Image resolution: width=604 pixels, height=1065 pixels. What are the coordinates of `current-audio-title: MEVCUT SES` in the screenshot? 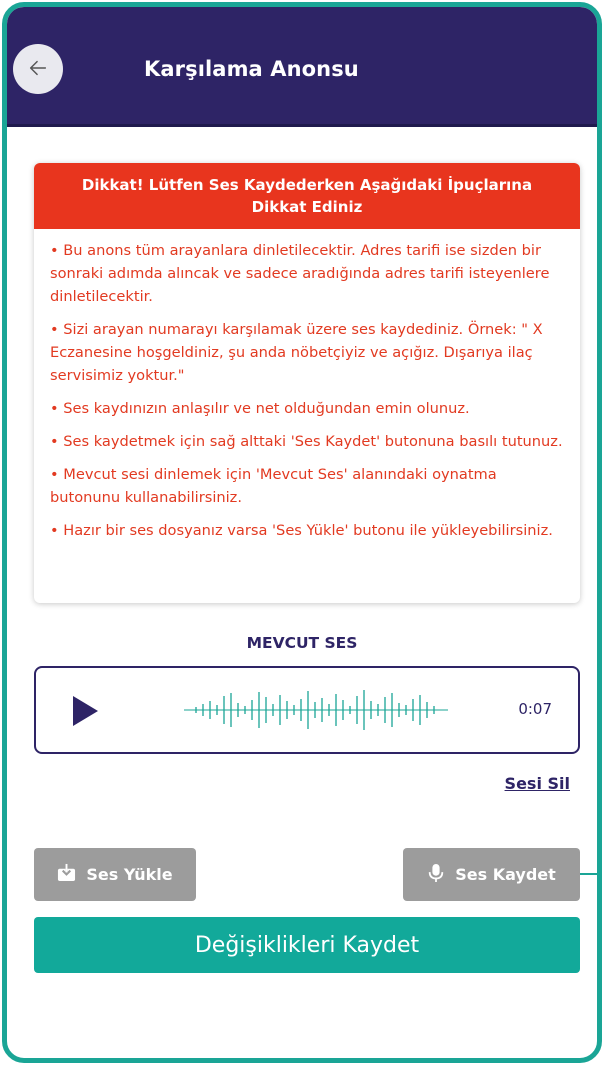 It's located at (302, 643).